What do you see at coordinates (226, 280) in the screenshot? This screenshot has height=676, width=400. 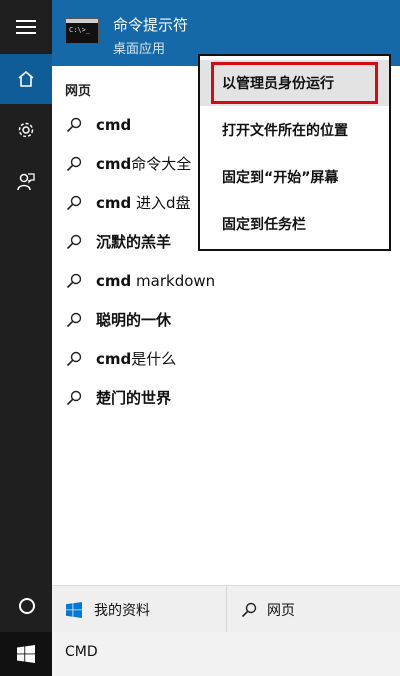 I see `web-result-item: cmd markdown` at bounding box center [226, 280].